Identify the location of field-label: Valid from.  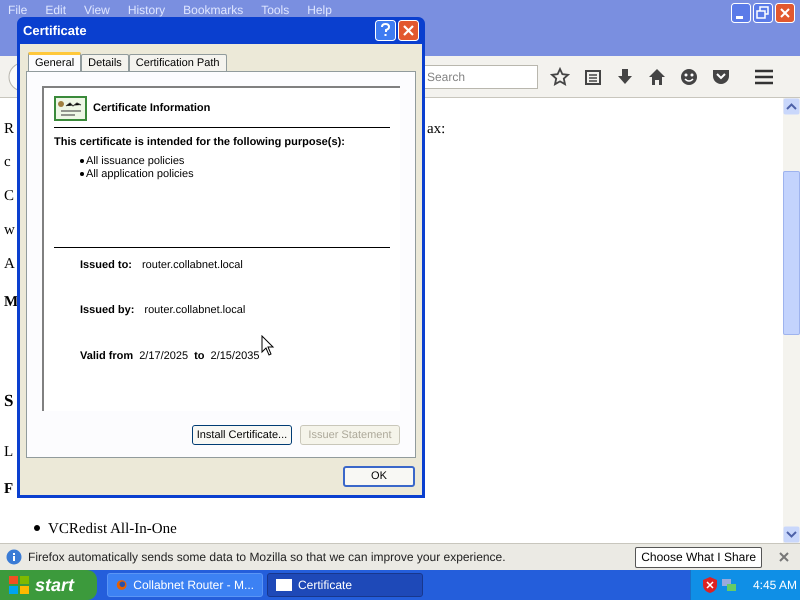
(107, 356).